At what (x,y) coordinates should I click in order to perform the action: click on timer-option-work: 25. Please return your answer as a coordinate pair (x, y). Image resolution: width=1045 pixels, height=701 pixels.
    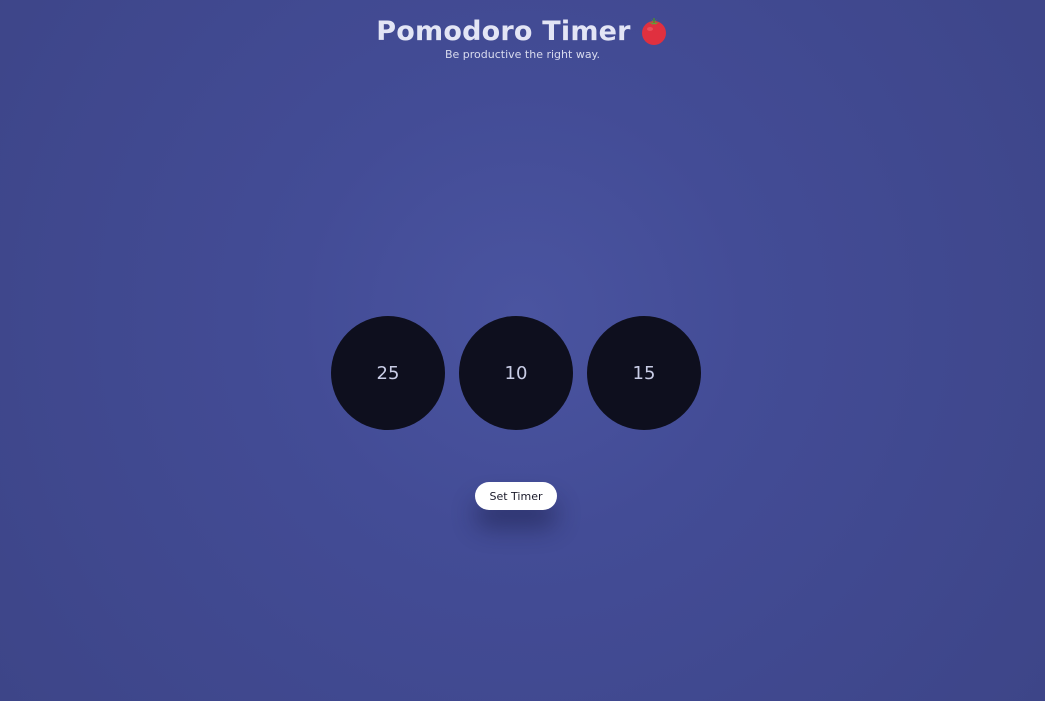
    Looking at the image, I should click on (388, 373).